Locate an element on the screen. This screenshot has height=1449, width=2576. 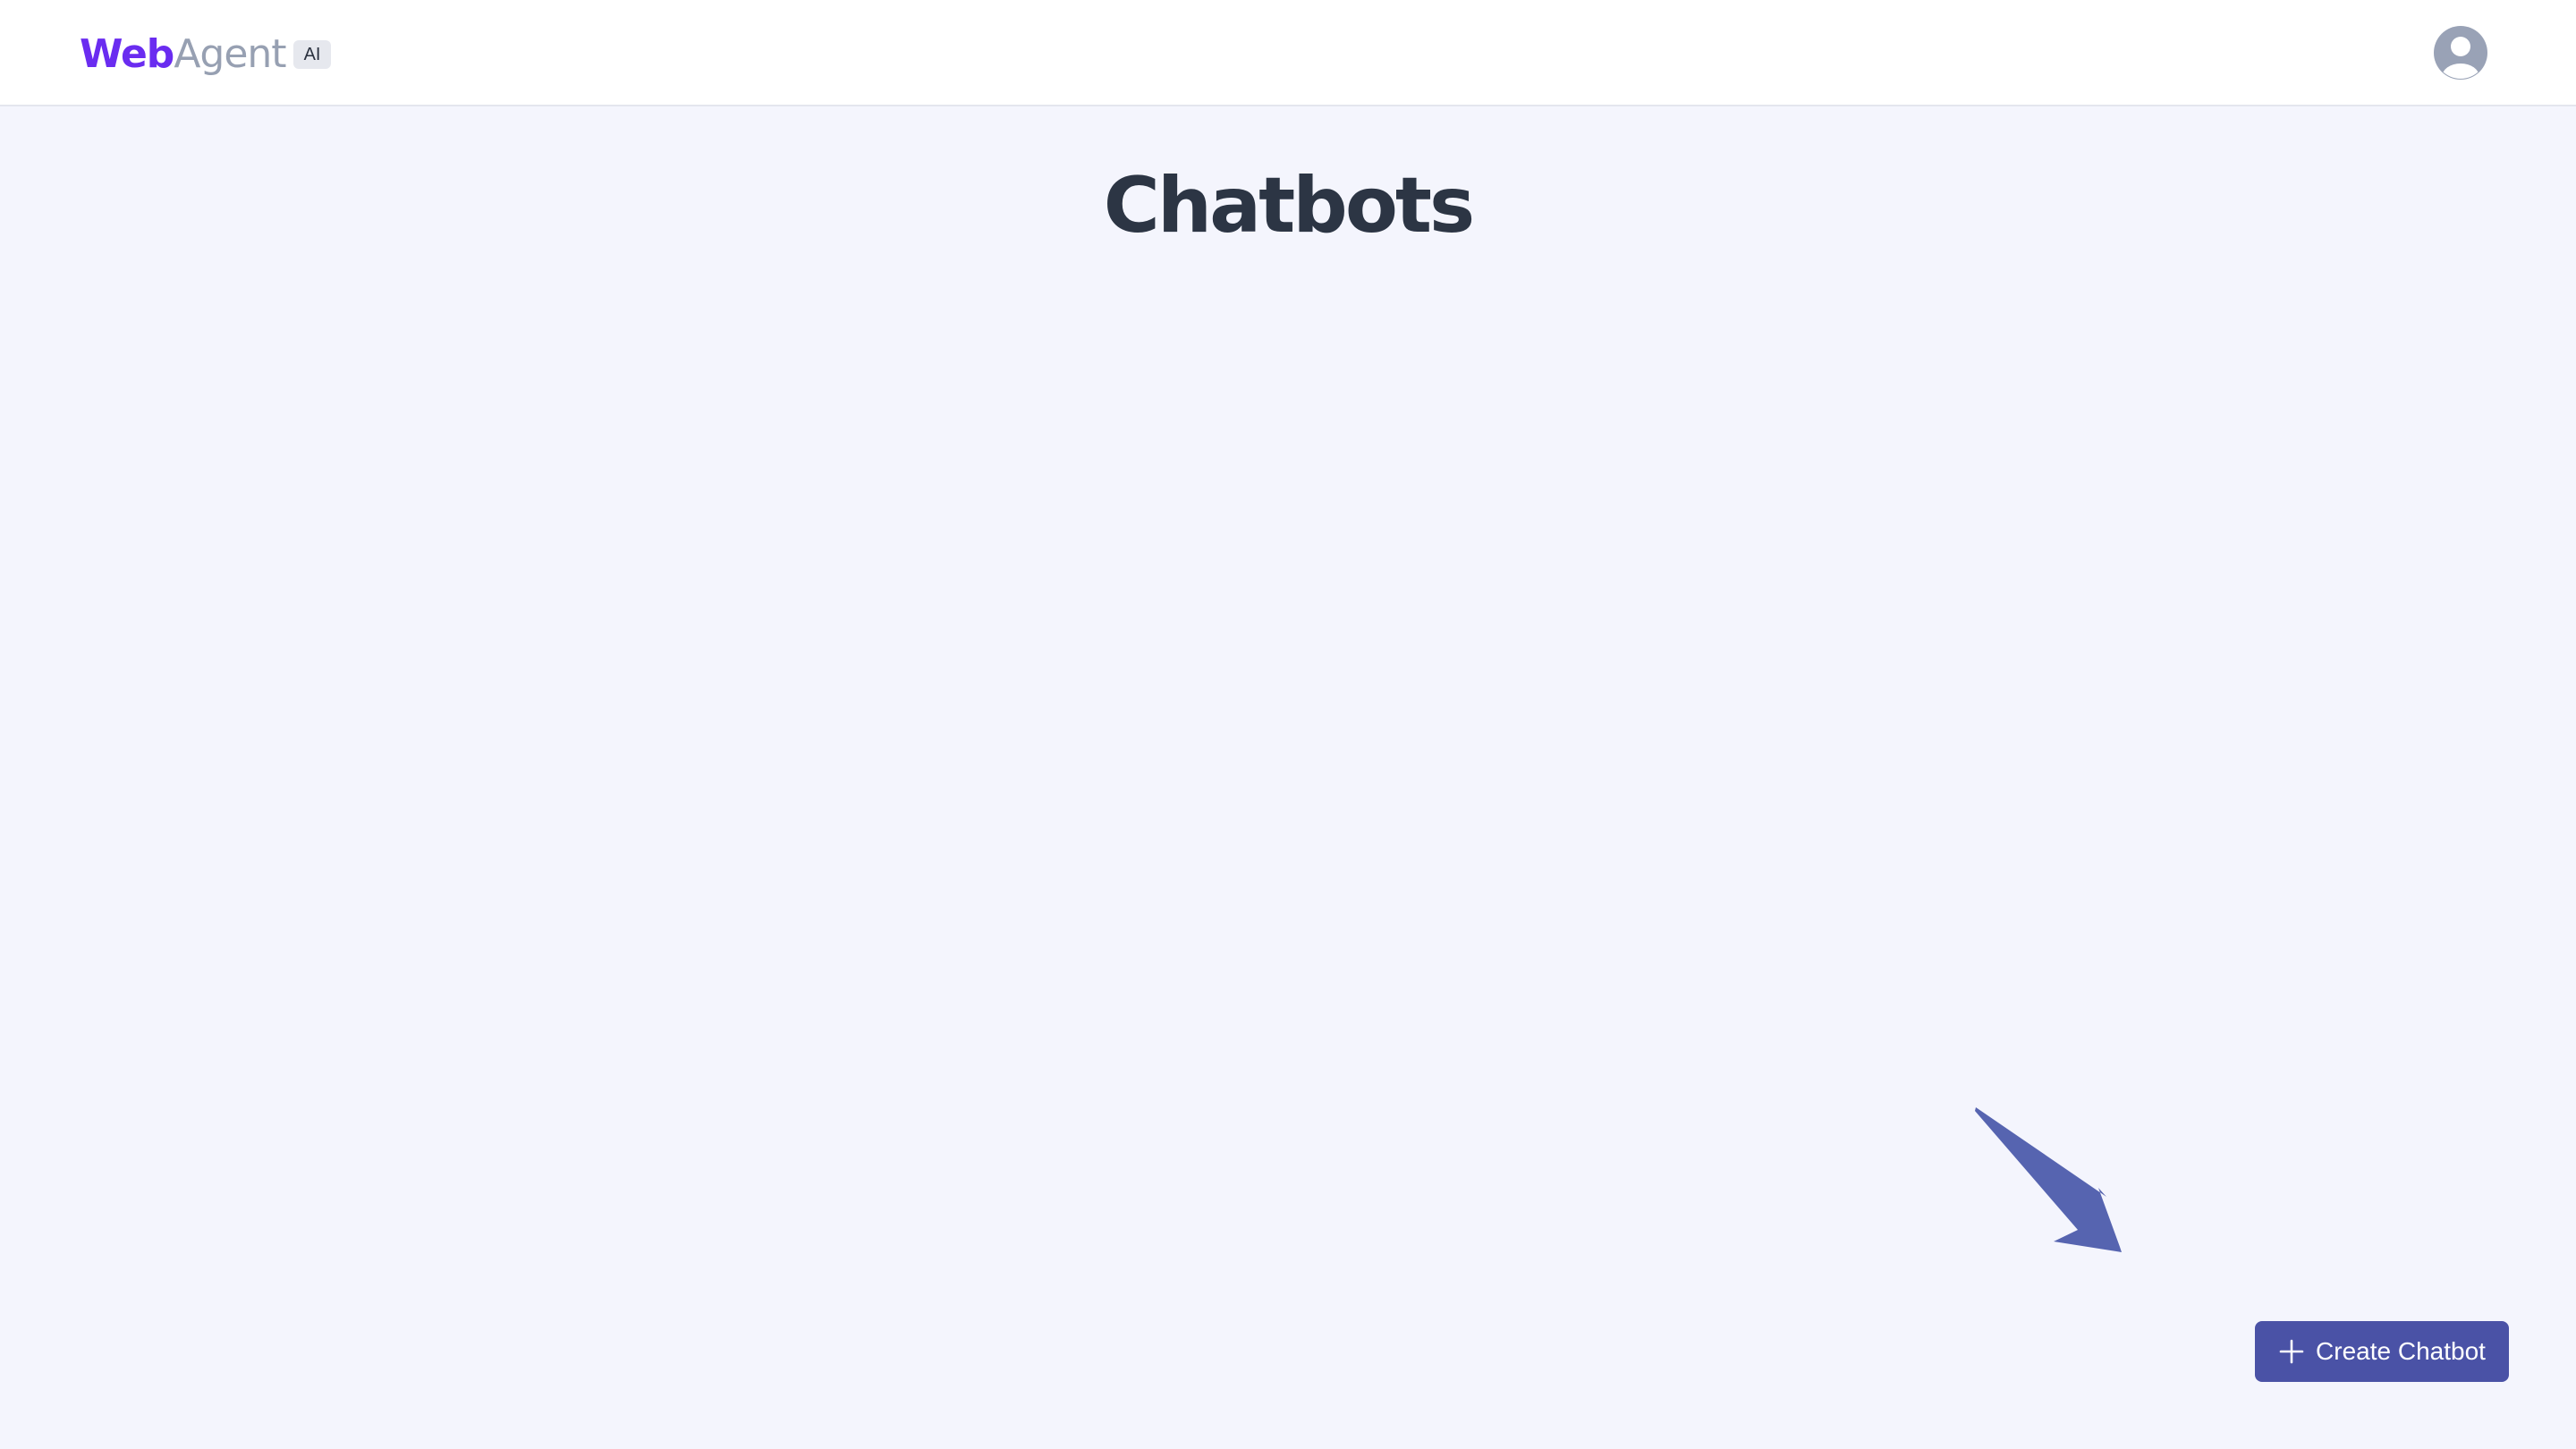
create-chatbot-label: Create Chatbot is located at coordinates (2401, 1351).